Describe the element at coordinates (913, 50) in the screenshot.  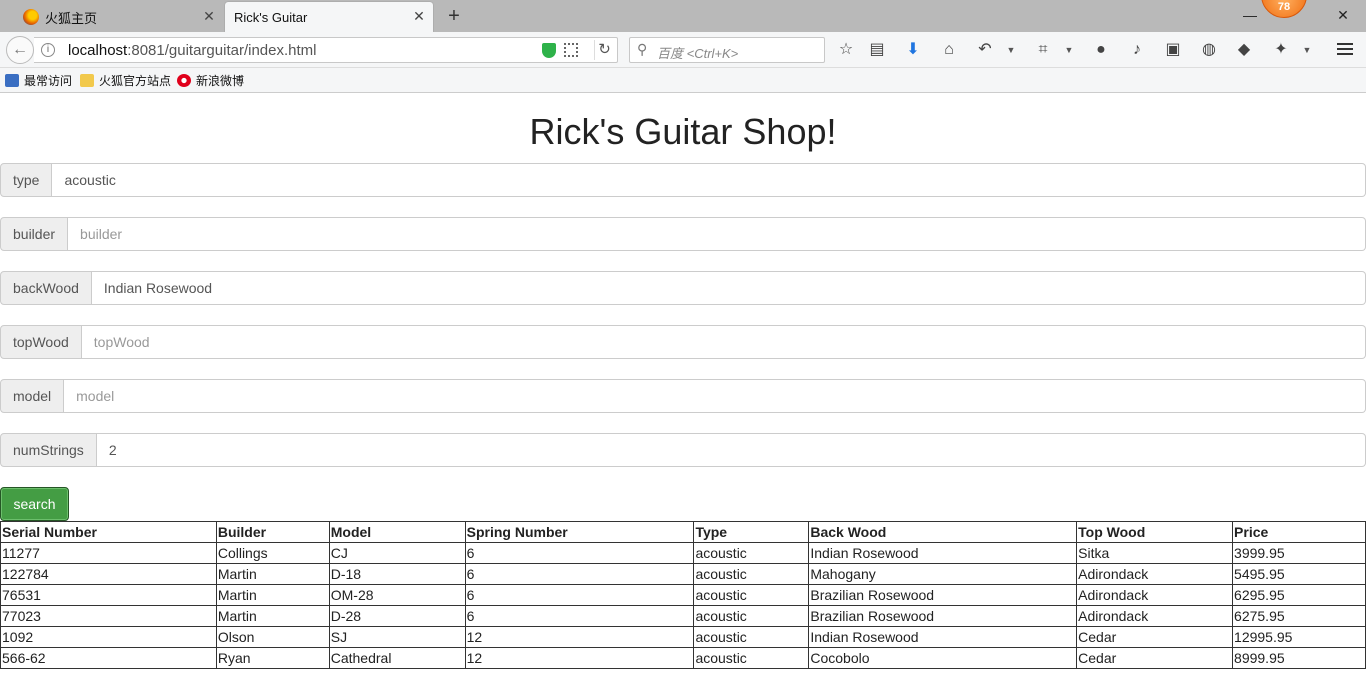
I see `download-icon: ⬇` at that location.